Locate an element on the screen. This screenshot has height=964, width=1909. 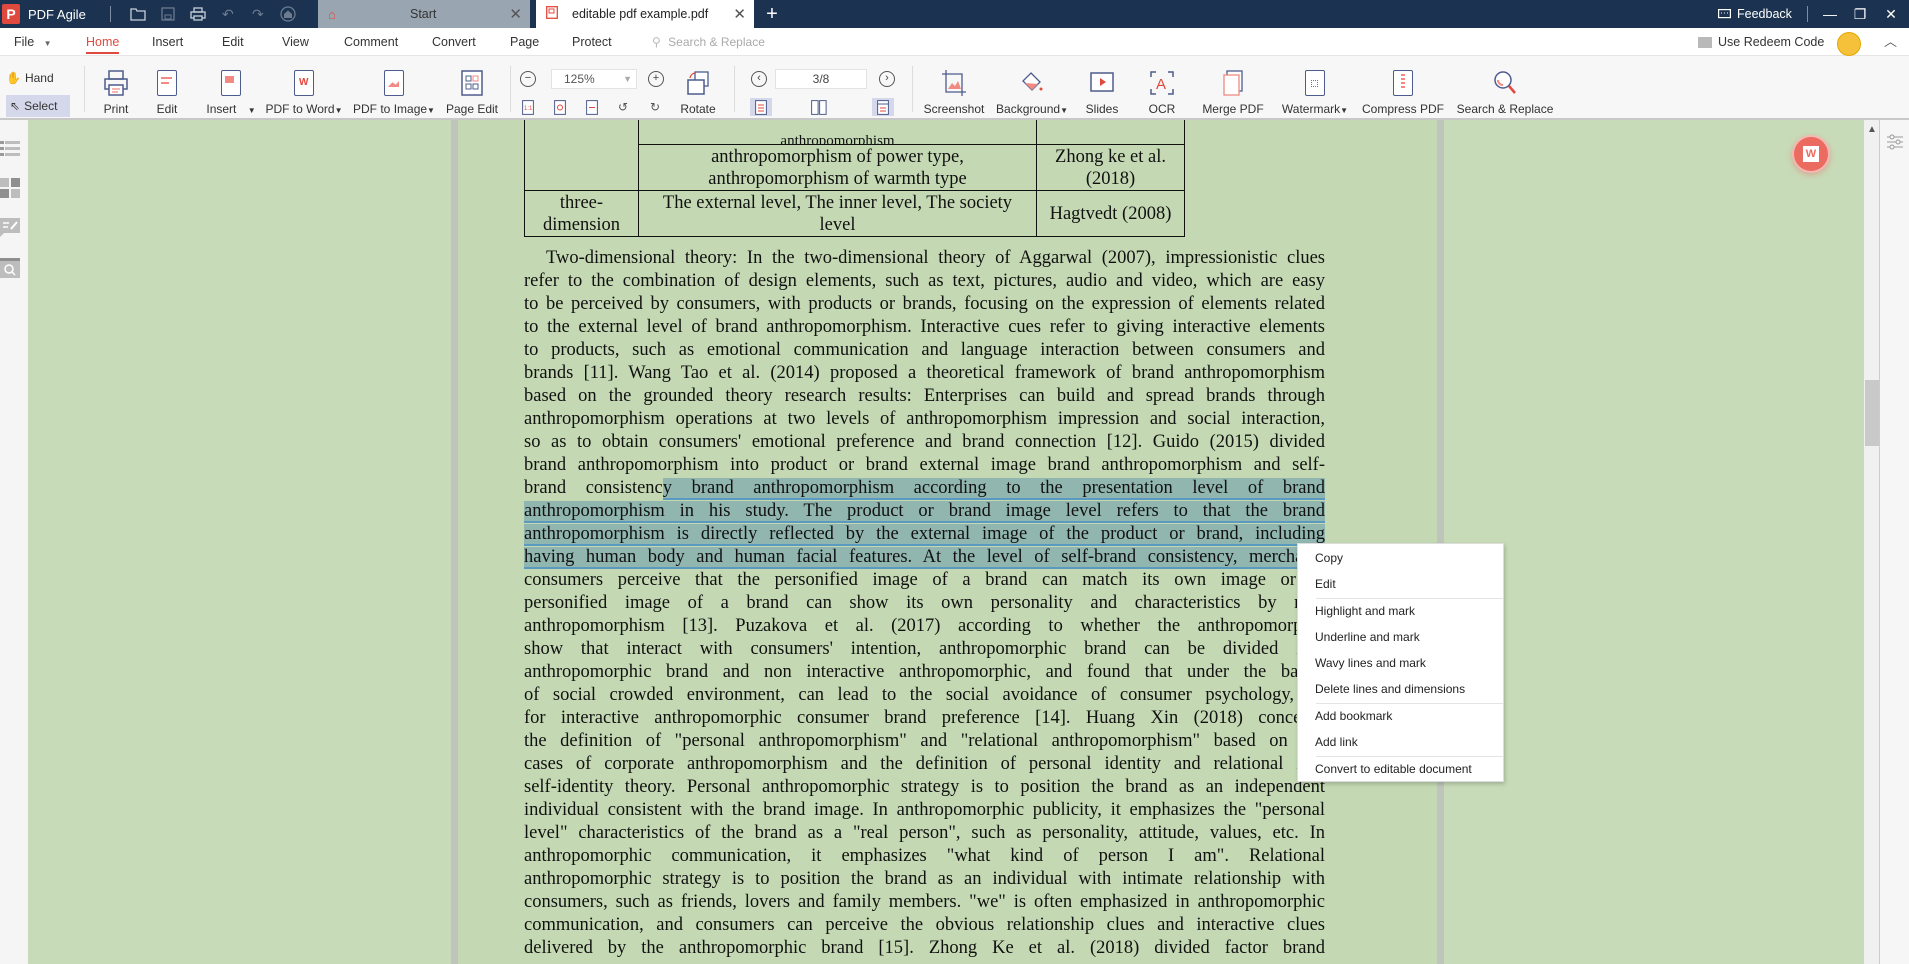
minimize-button: — is located at coordinates (1830, 14).